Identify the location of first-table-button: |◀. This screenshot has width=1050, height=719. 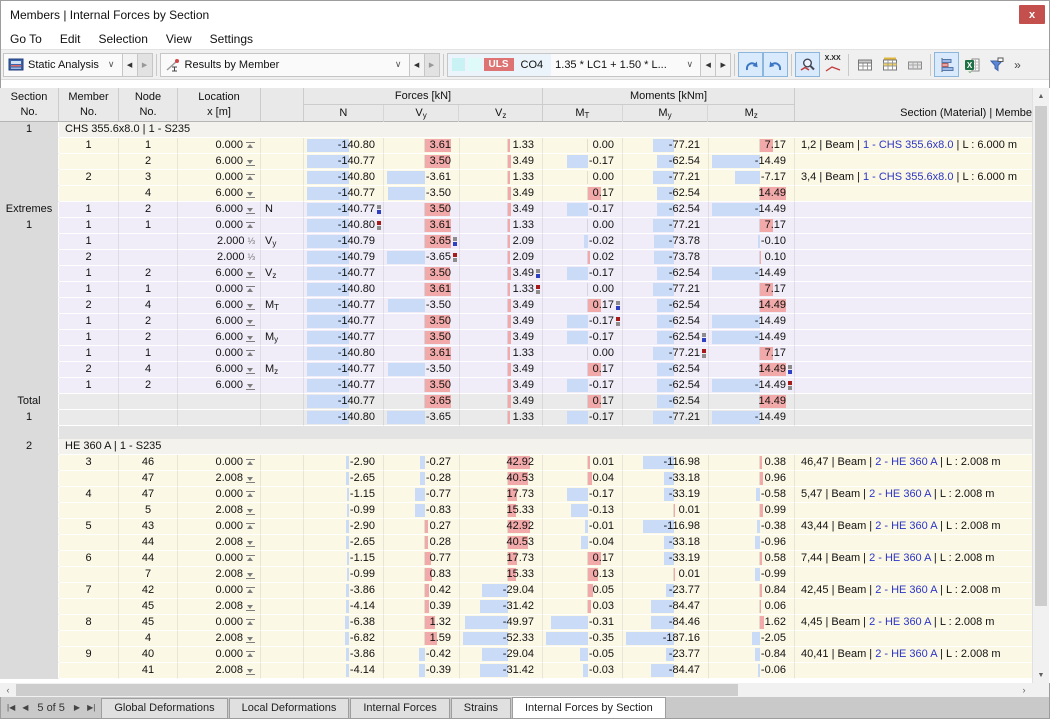
(11, 707).